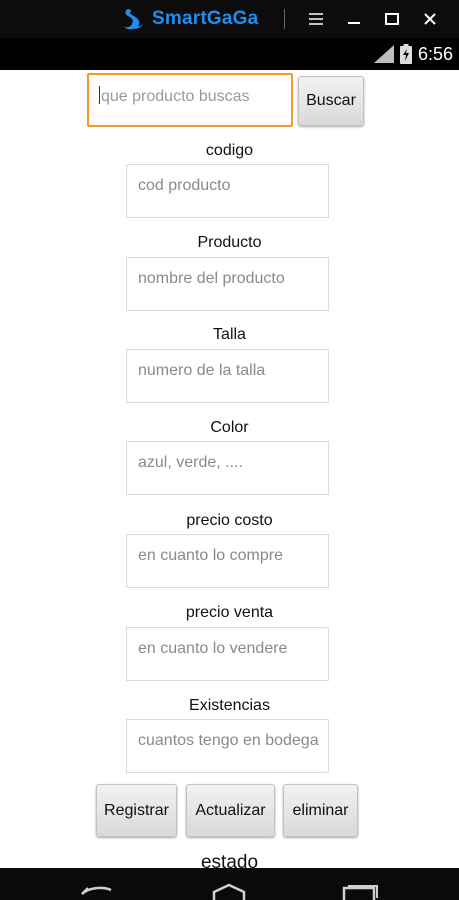  What do you see at coordinates (284, 19) in the screenshot?
I see `title-divider` at bounding box center [284, 19].